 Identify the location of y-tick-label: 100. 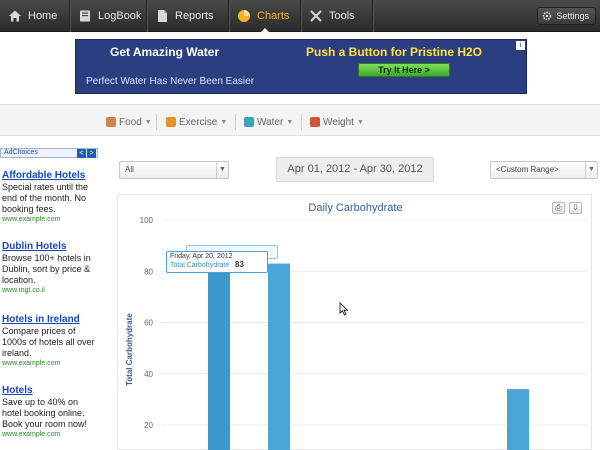
(147, 220).